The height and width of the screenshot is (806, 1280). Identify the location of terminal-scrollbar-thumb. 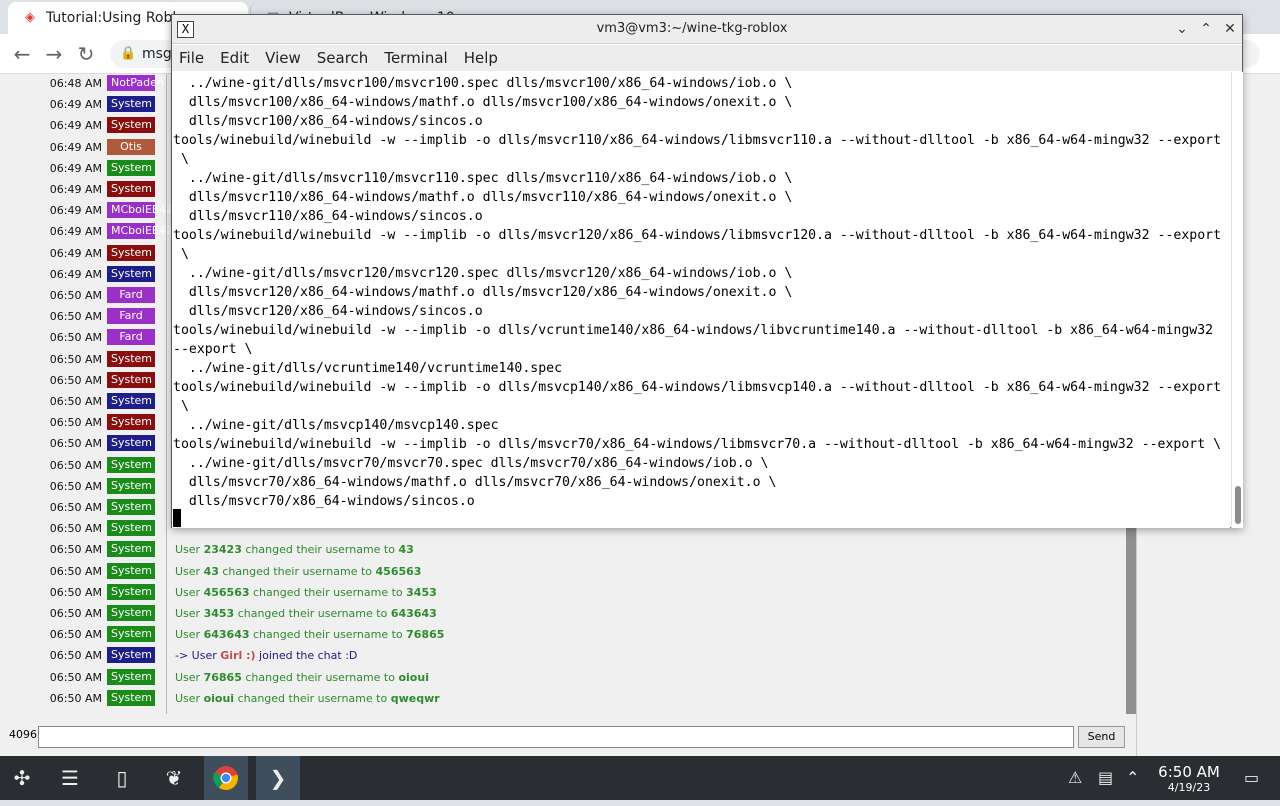
(1238, 505).